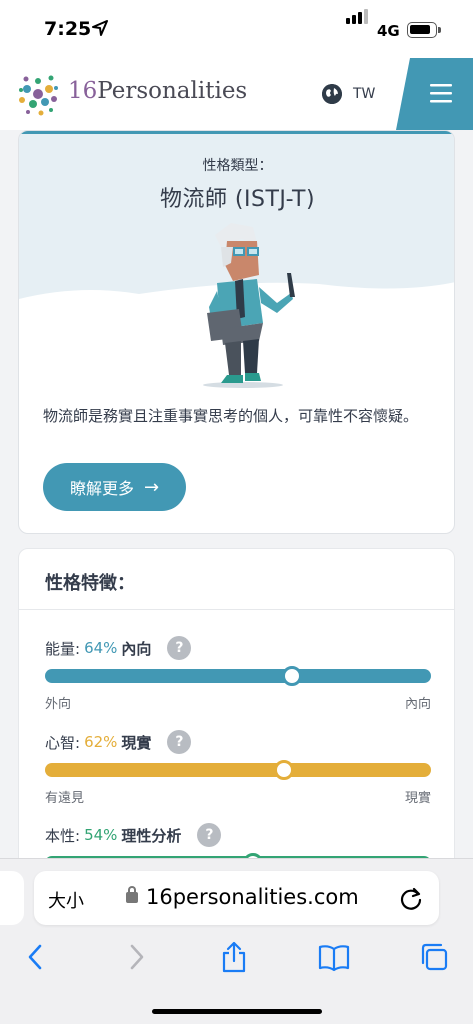 Image resolution: width=473 pixels, height=1024 pixels. I want to click on type-title: 物流師 (ISTJ-T), so click(237, 199).